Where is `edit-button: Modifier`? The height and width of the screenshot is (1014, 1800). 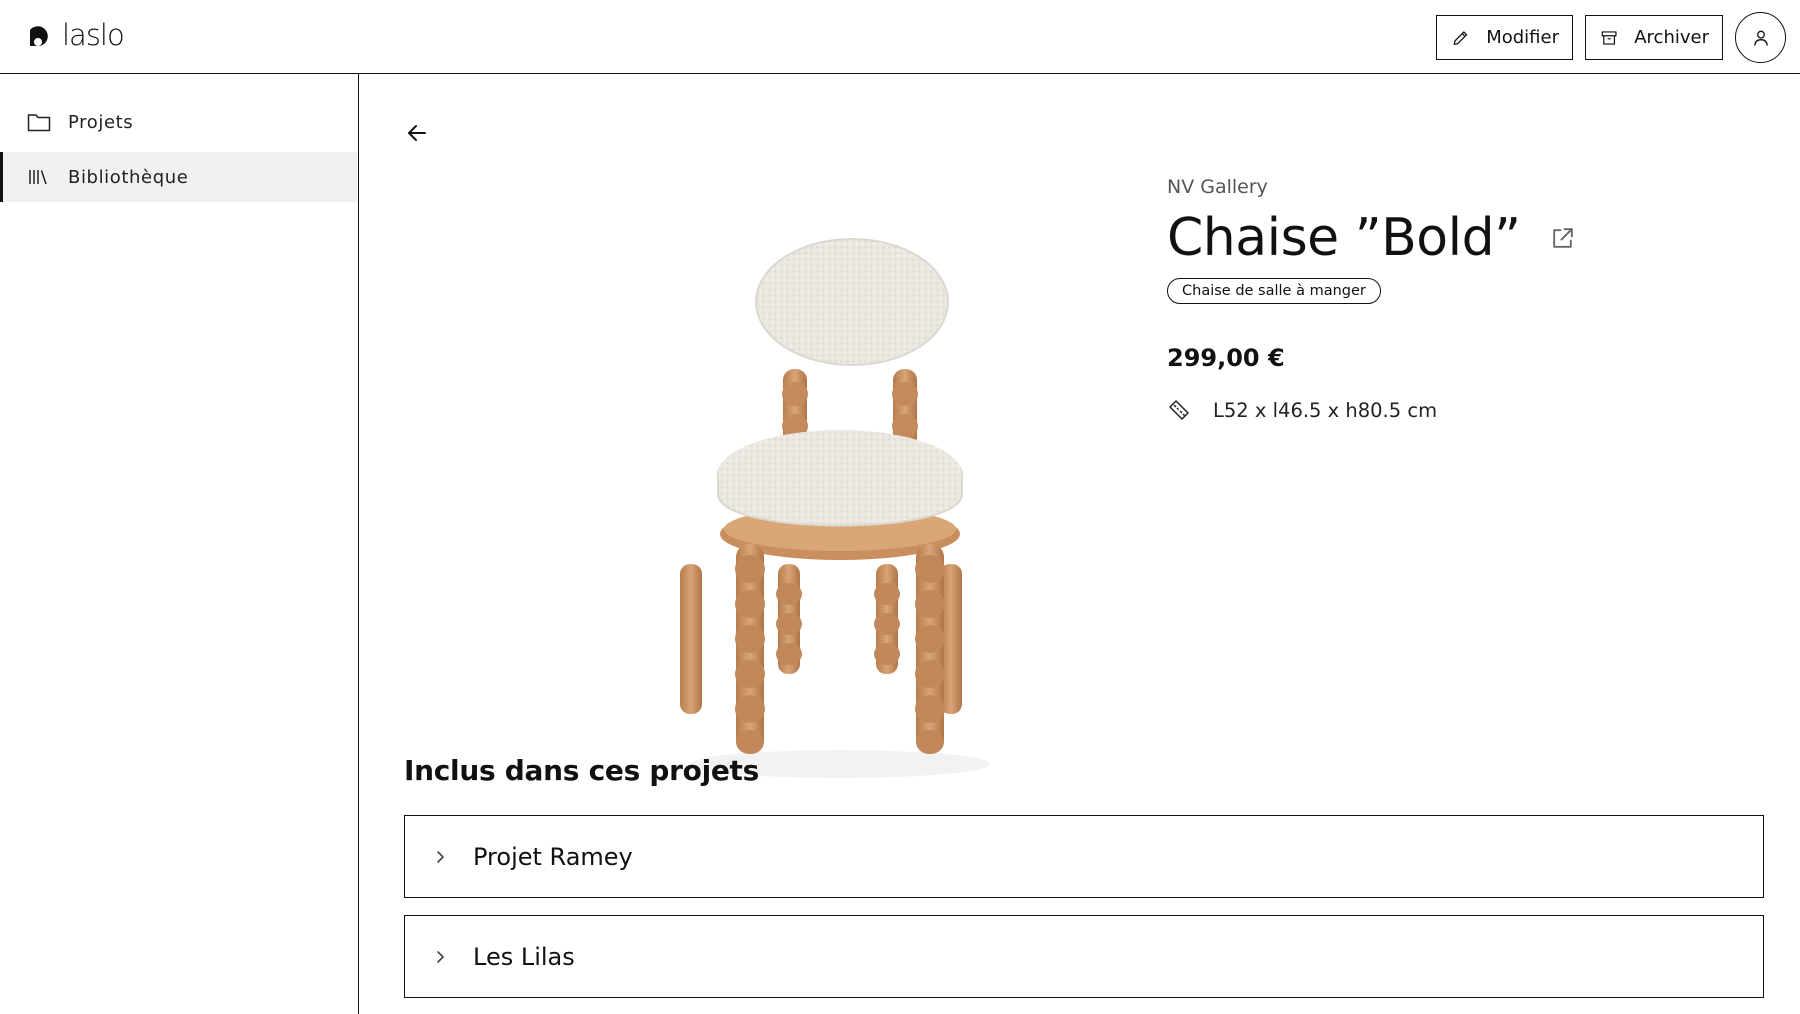
edit-button: Modifier is located at coordinates (1504, 37).